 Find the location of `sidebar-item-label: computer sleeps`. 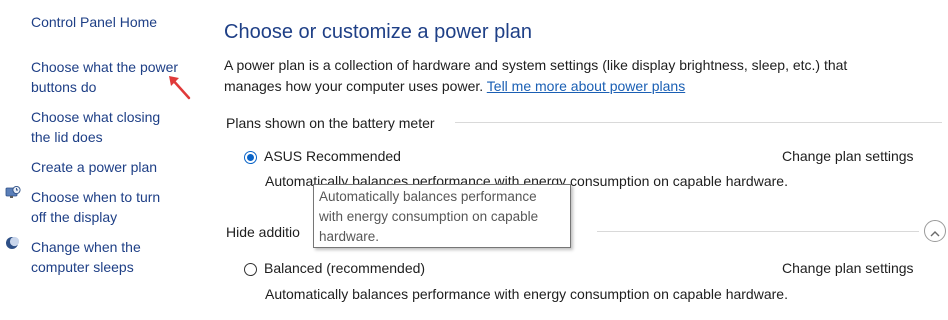

sidebar-item-label: computer sleeps is located at coordinates (82, 267).